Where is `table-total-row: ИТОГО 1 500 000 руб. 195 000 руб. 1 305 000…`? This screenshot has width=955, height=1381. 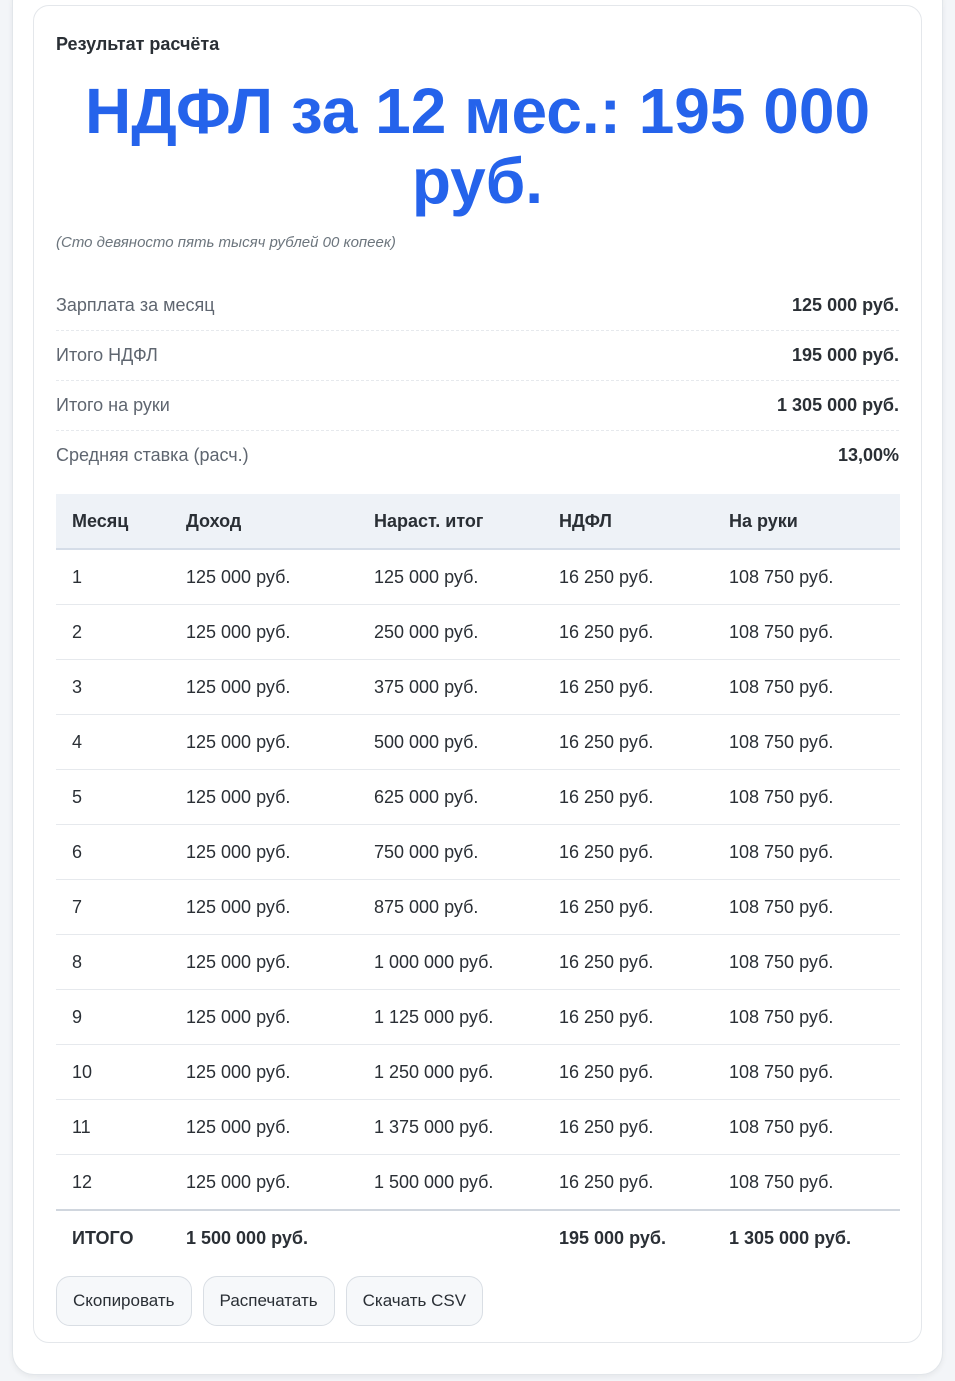
table-total-row: ИТОГО 1 500 000 руб. 195 000 руб. 1 305 000… is located at coordinates (478, 1237).